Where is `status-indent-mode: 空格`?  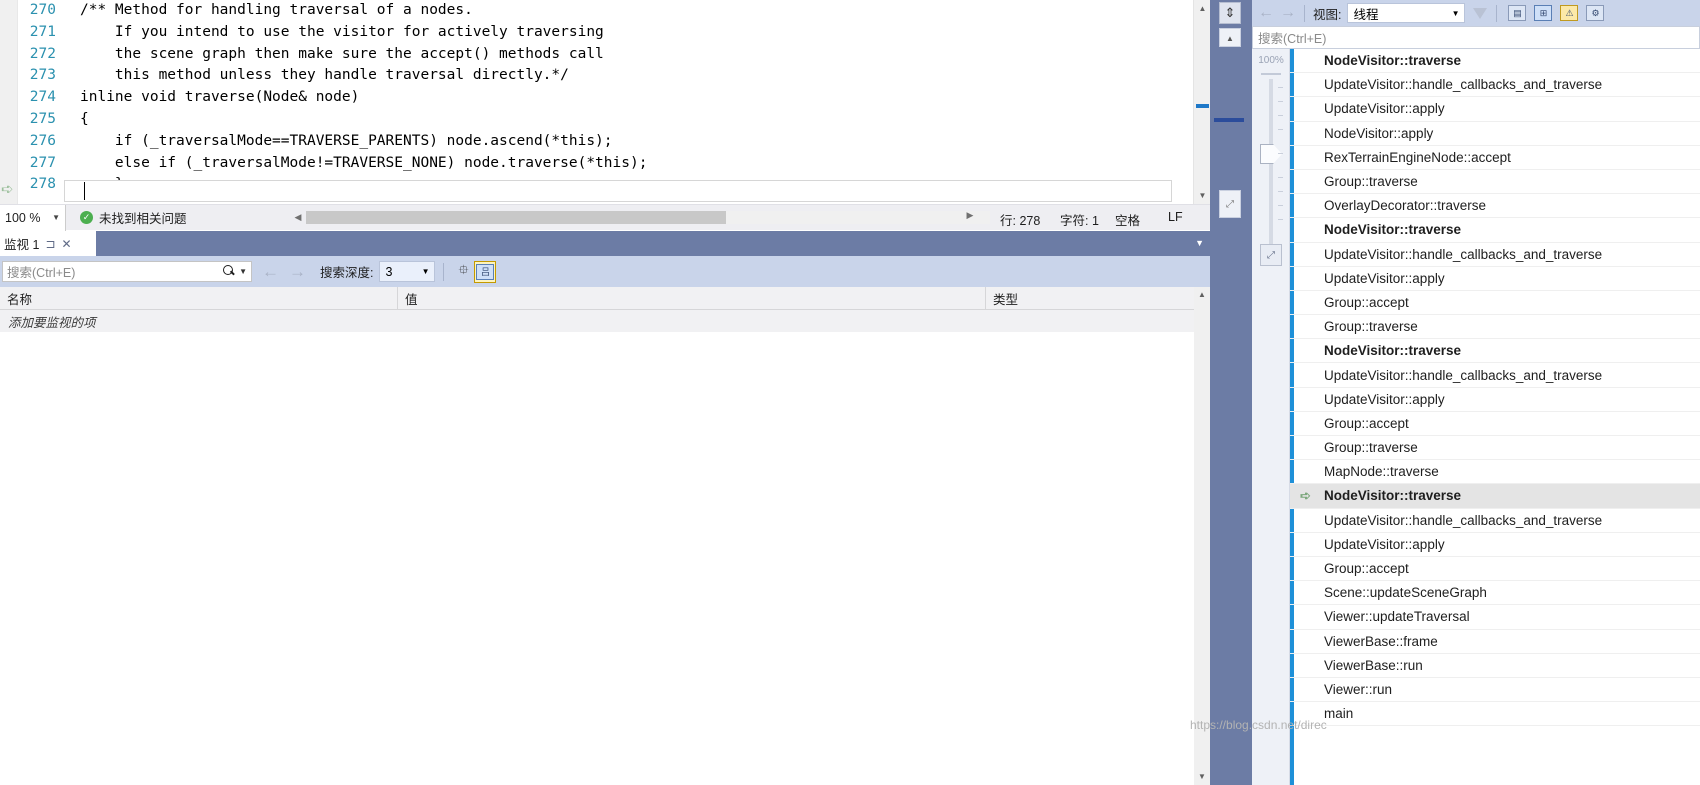
status-indent-mode: 空格 is located at coordinates (1127, 219).